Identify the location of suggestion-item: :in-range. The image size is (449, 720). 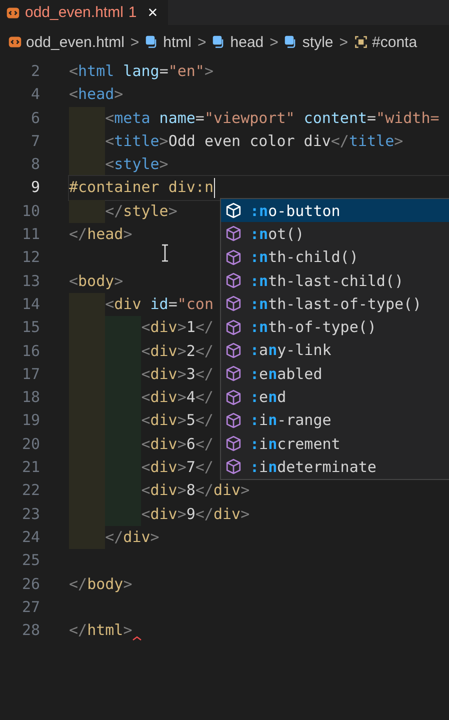
(335, 420).